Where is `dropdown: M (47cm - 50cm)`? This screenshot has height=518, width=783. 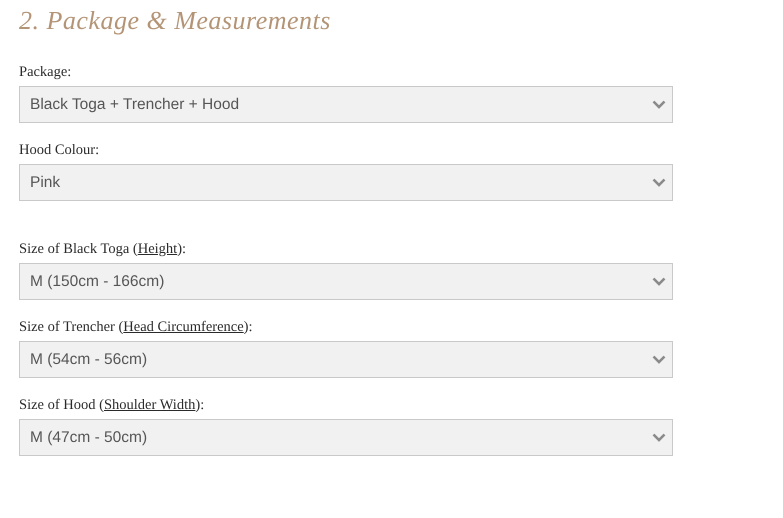
dropdown: M (47cm - 50cm) is located at coordinates (346, 437).